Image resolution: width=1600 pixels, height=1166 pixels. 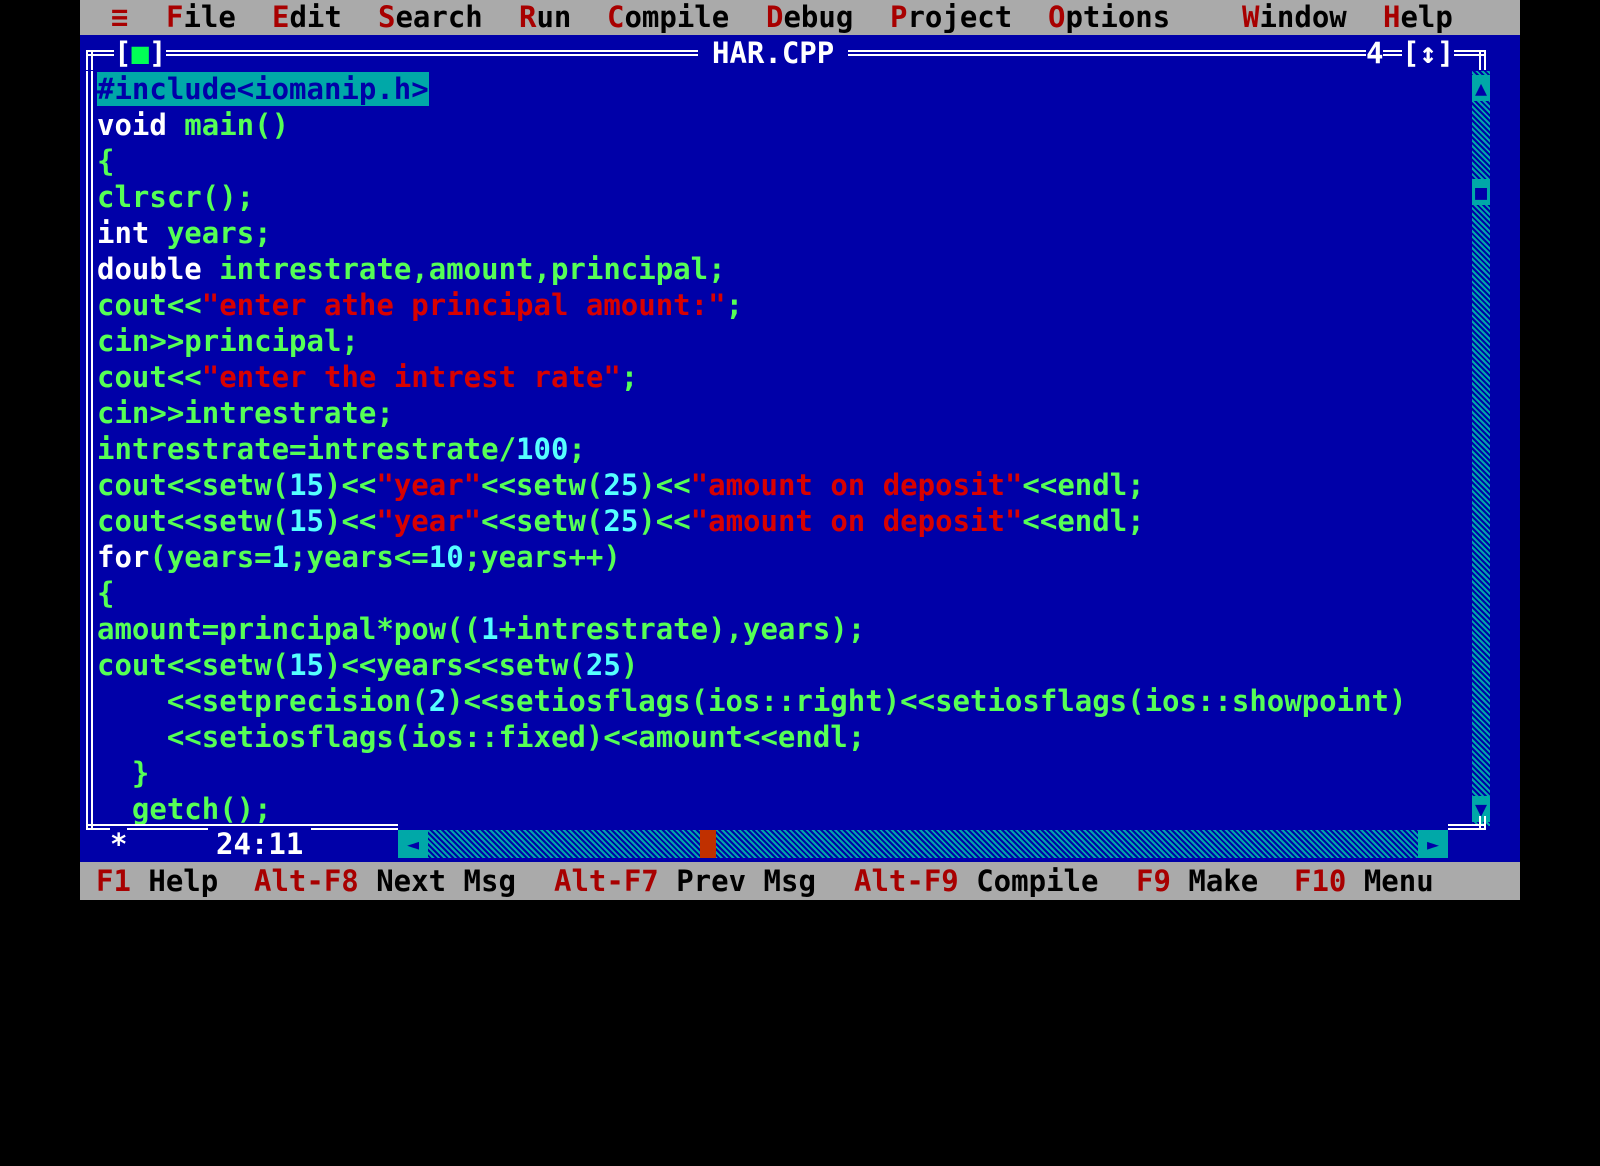 What do you see at coordinates (89, 450) in the screenshot?
I see `frame-left-border` at bounding box center [89, 450].